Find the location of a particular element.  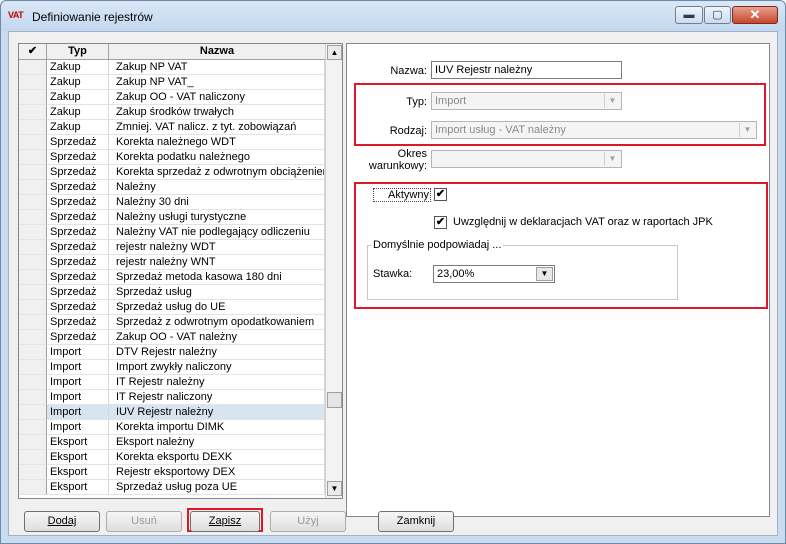

table-row: Sprzedaż rejestr należny WNT is located at coordinates (172, 262).